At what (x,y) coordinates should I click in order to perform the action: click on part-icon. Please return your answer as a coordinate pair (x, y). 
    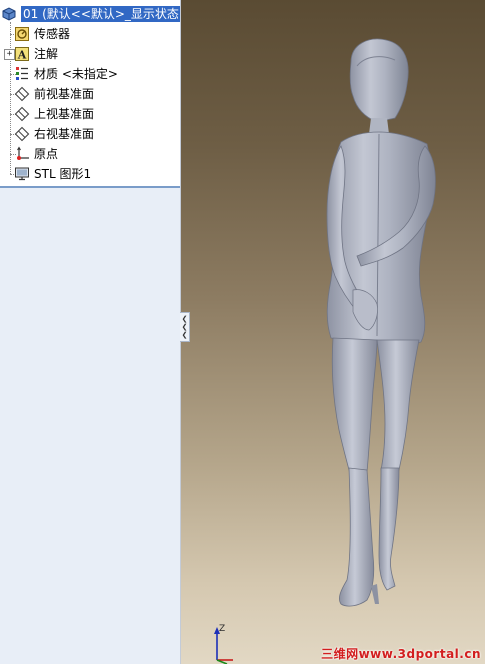
    Looking at the image, I should click on (9, 14).